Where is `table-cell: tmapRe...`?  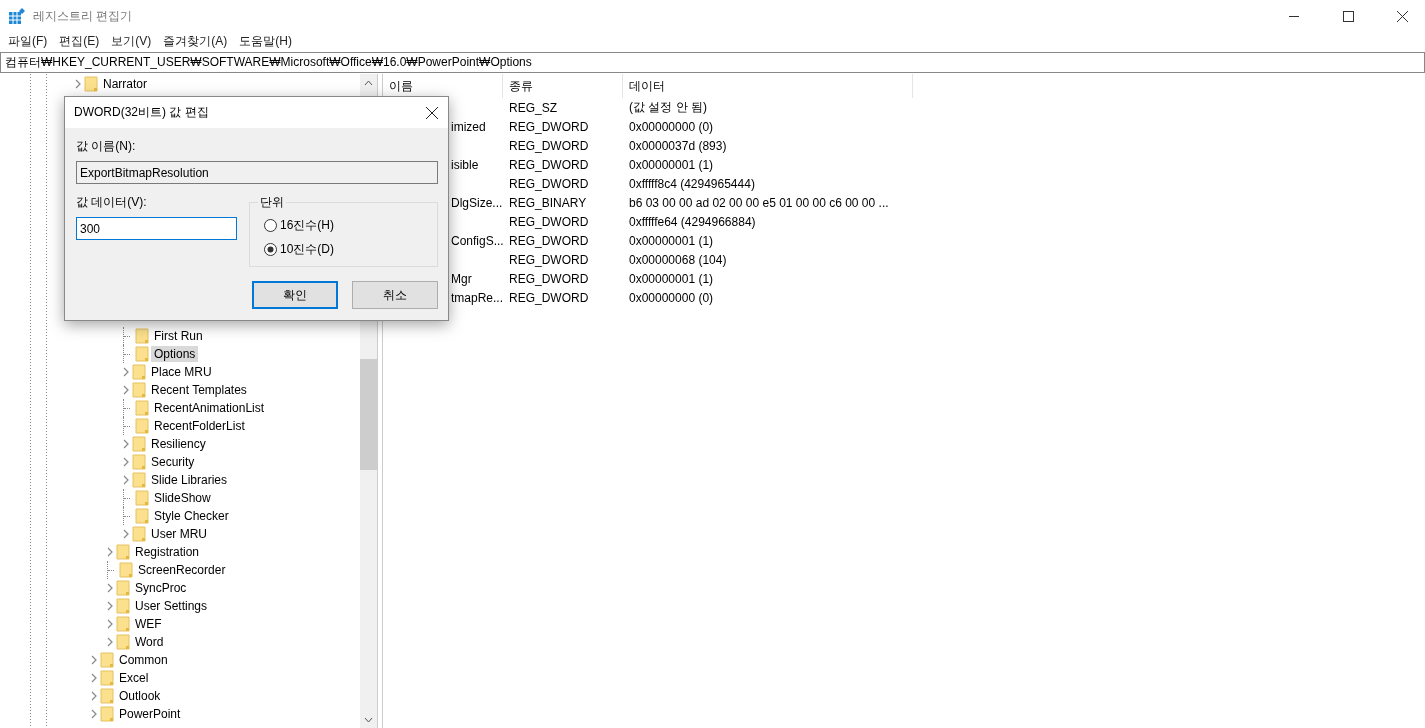
table-cell: tmapRe... is located at coordinates (477, 297).